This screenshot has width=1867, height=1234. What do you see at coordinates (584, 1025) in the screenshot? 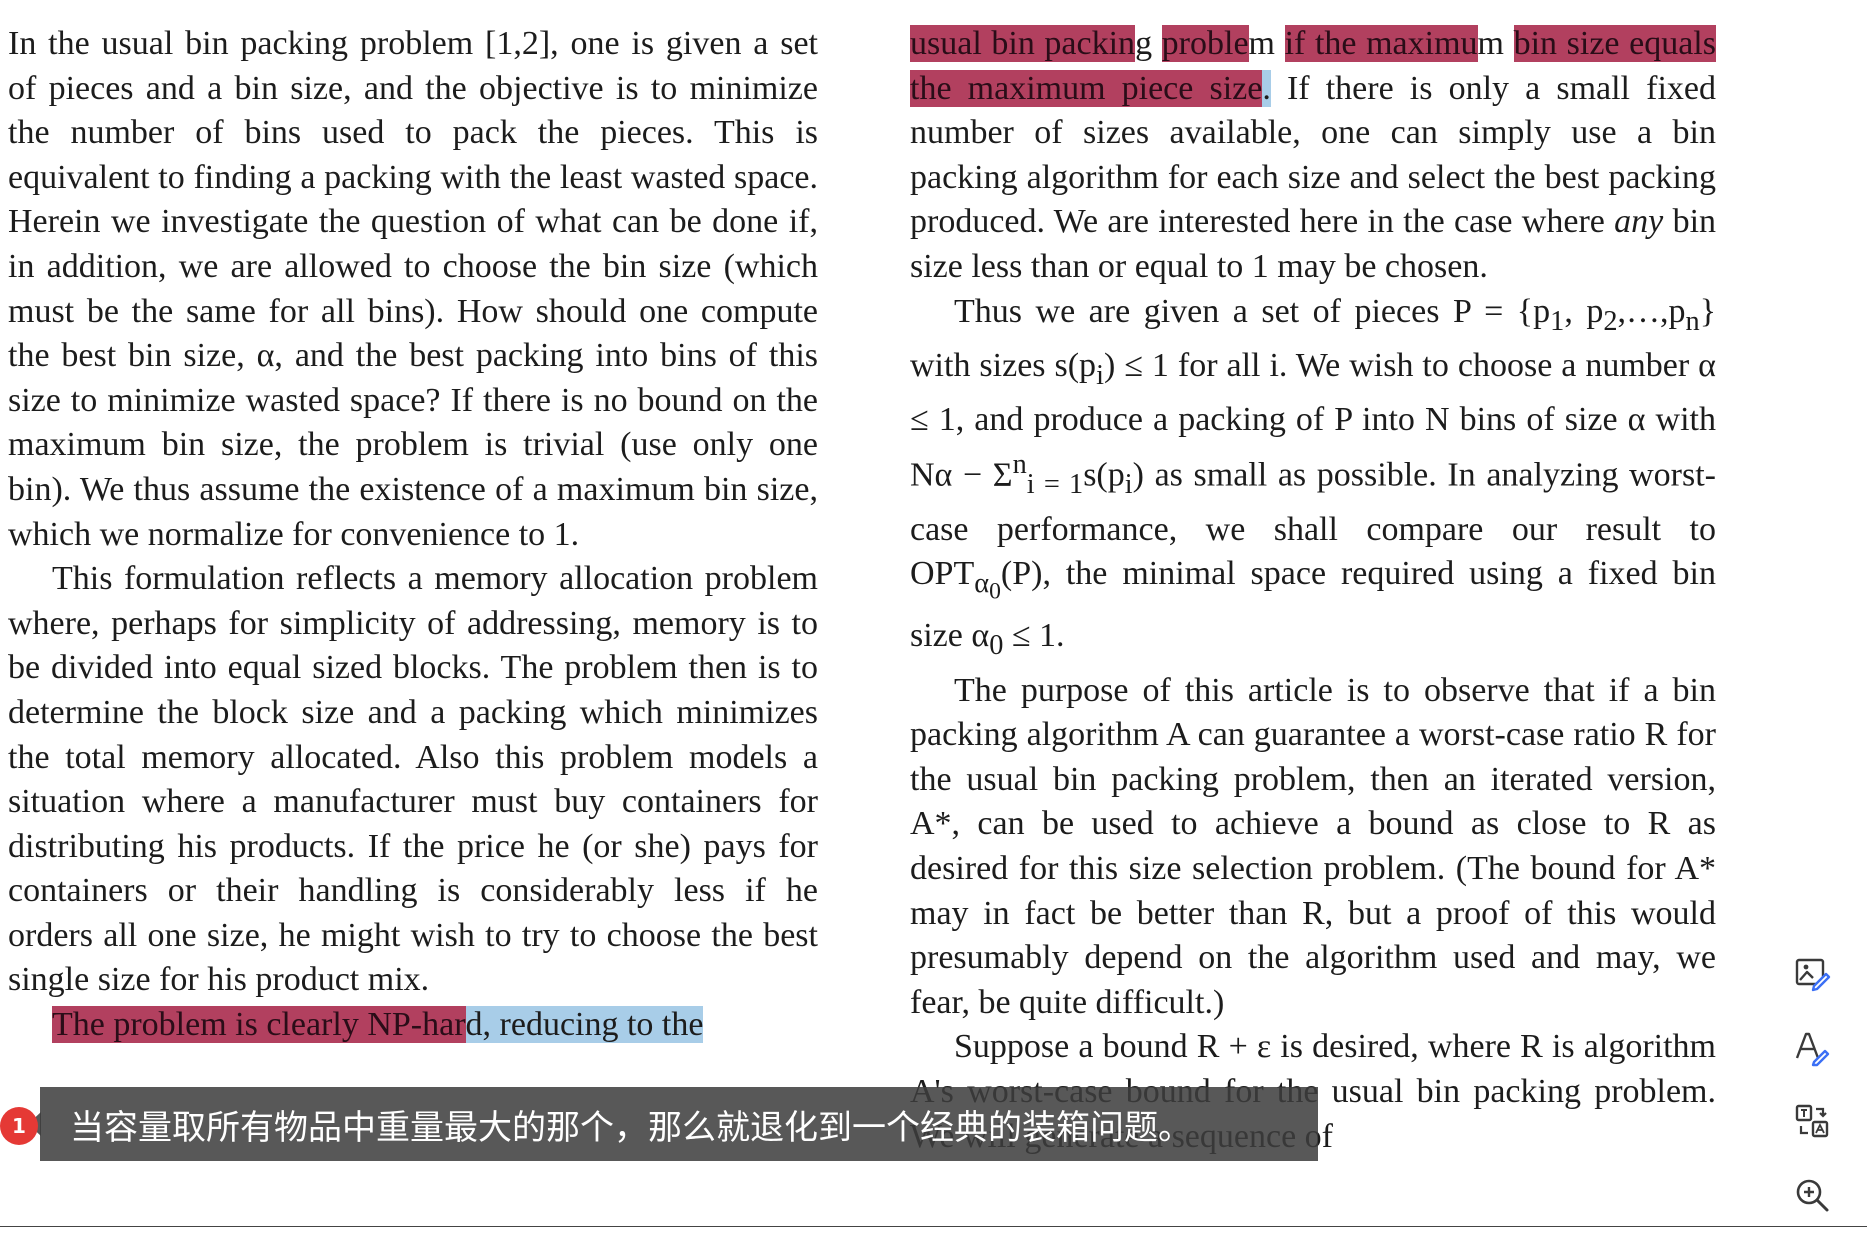
I see `highlight-blue: d, reducing to the` at bounding box center [584, 1025].